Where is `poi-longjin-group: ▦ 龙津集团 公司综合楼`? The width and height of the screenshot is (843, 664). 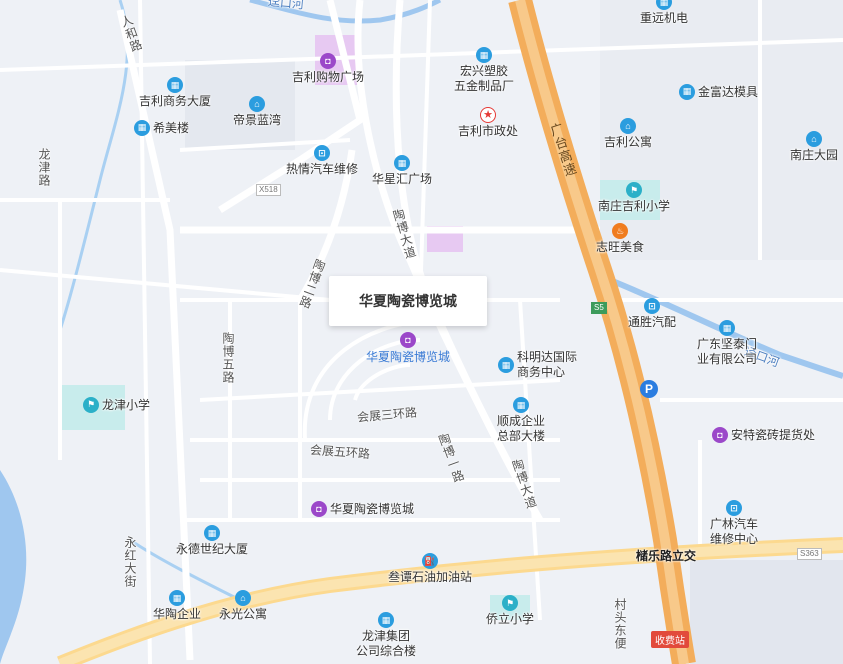 poi-longjin-group: ▦ 龙津集团 公司综合楼 is located at coordinates (386, 635).